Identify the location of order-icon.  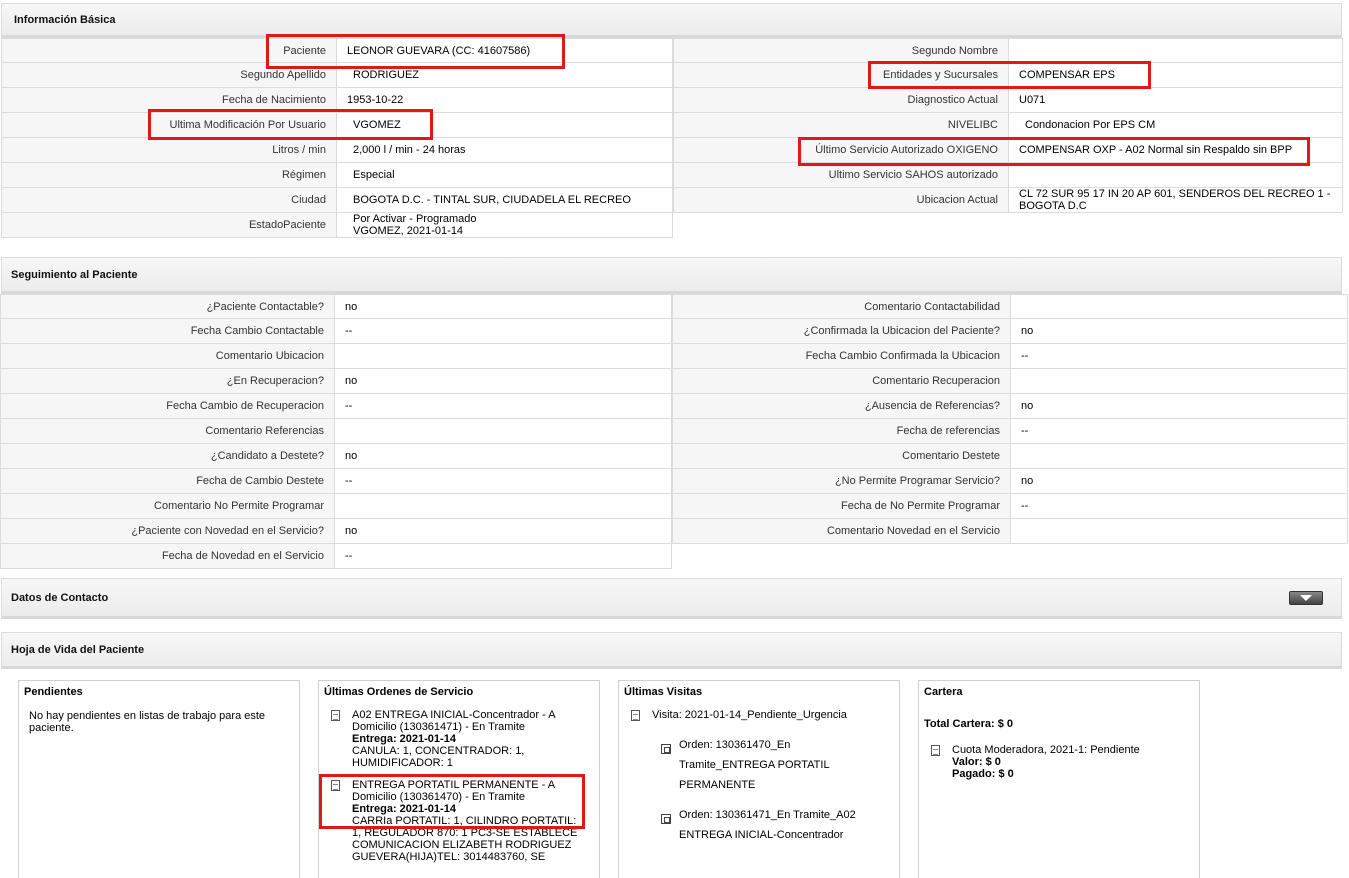
(666, 819).